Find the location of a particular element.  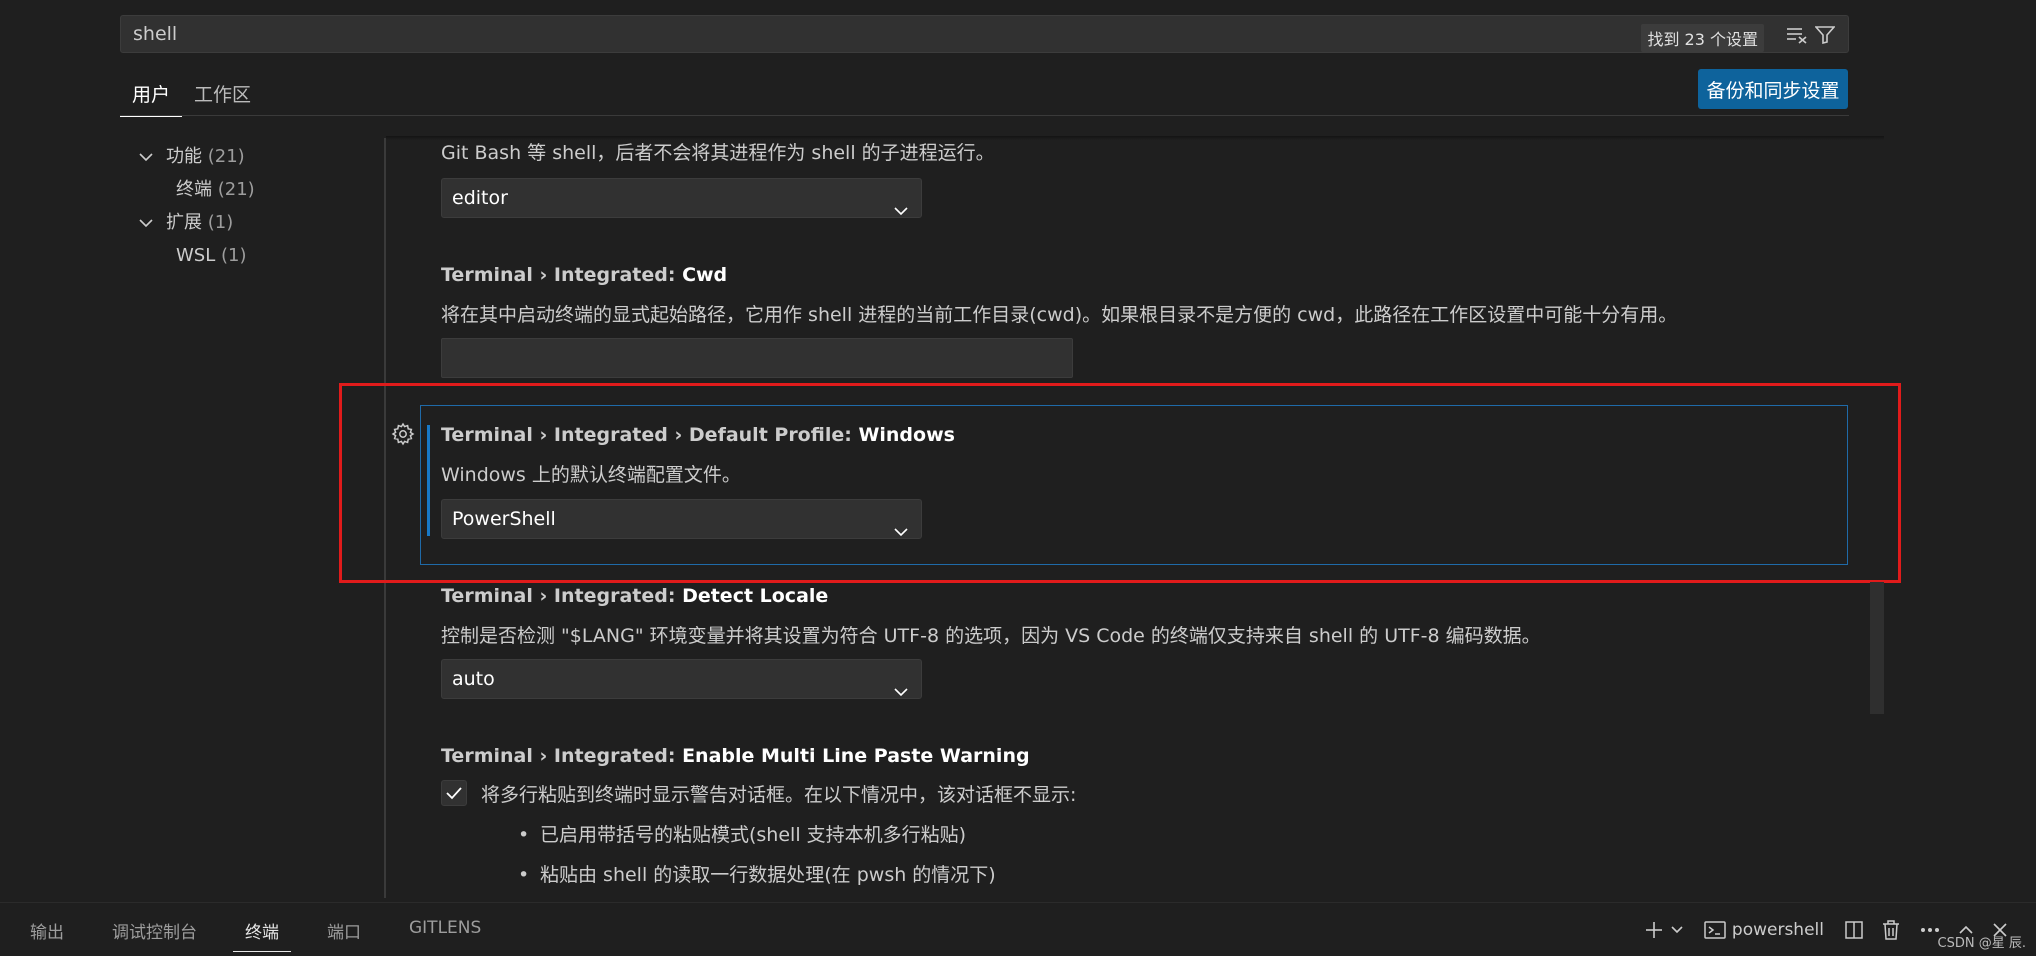

toc-item-wsl: WSL (1) is located at coordinates (196, 255).